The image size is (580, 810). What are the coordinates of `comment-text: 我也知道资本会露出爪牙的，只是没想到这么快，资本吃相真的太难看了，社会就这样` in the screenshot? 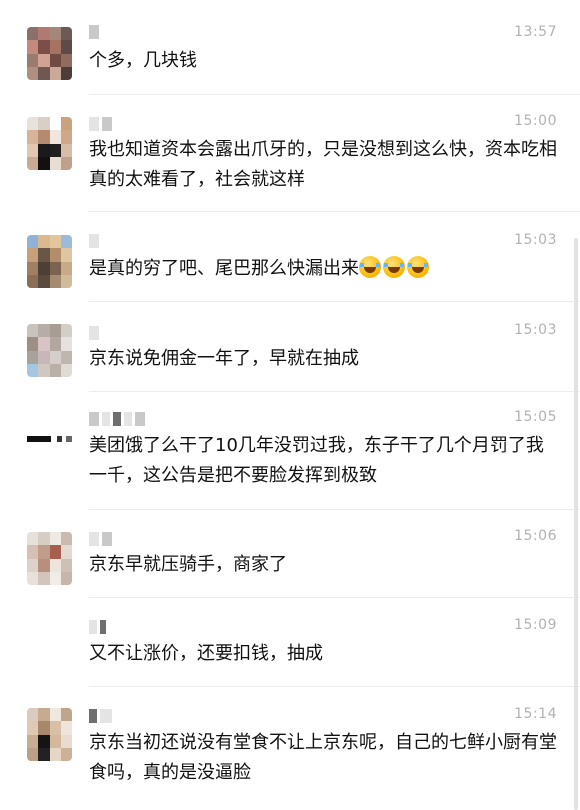 It's located at (323, 164).